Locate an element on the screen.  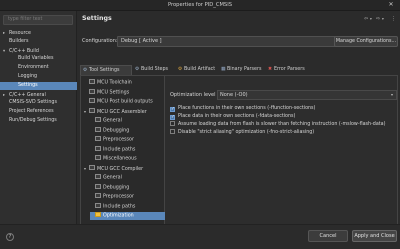
nav-item: Project References is located at coordinates (38, 112).